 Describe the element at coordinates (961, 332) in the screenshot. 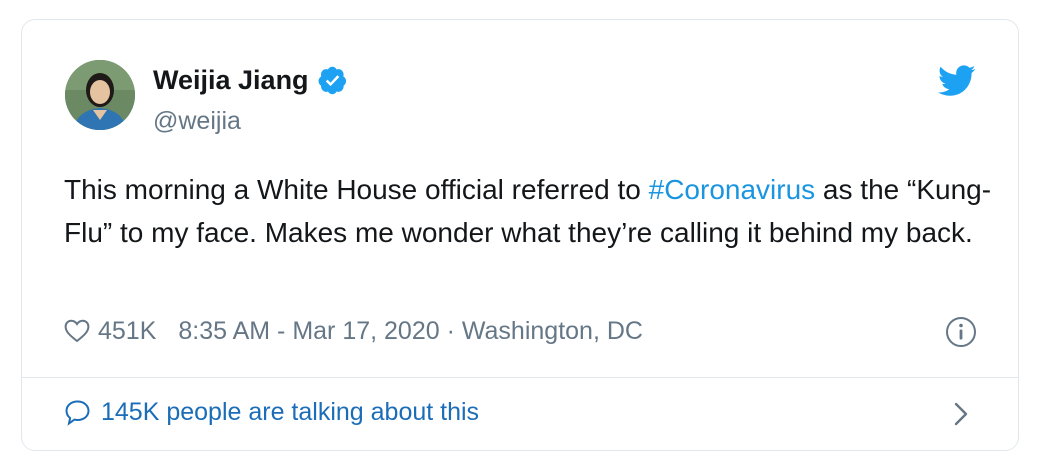

I see `info-icon` at that location.